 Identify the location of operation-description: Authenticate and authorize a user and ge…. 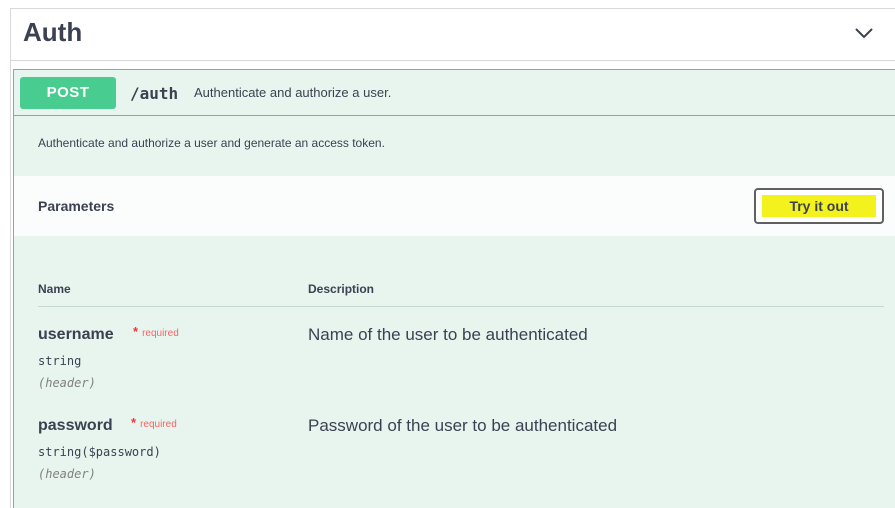
(211, 143).